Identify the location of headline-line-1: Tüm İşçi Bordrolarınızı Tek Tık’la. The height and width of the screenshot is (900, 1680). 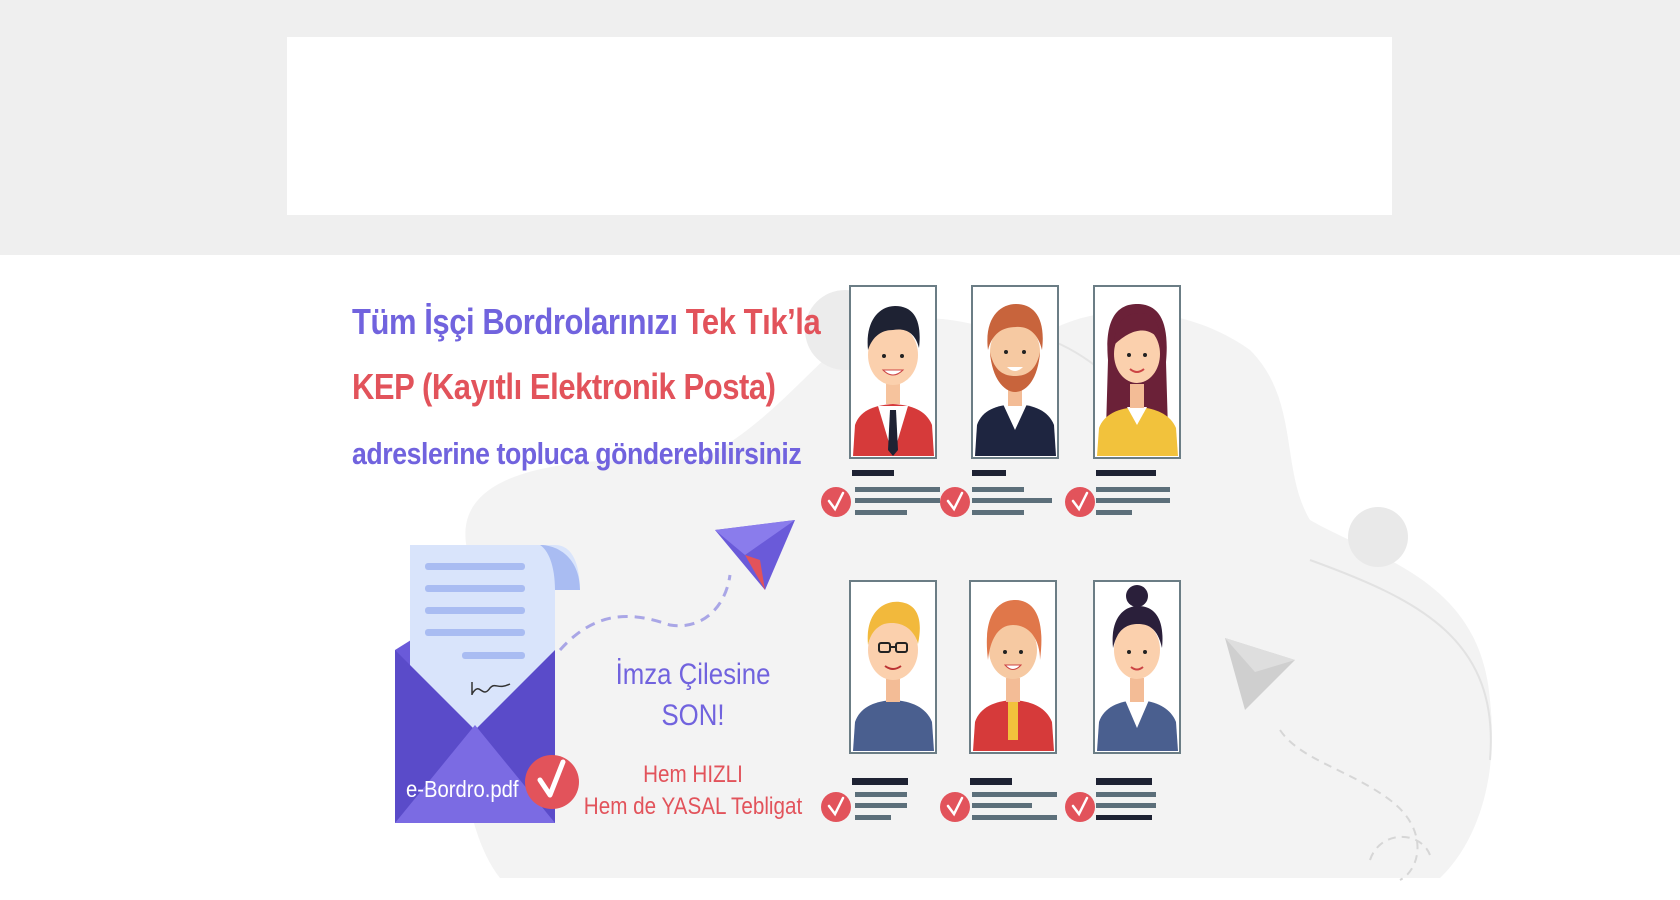
(586, 322).